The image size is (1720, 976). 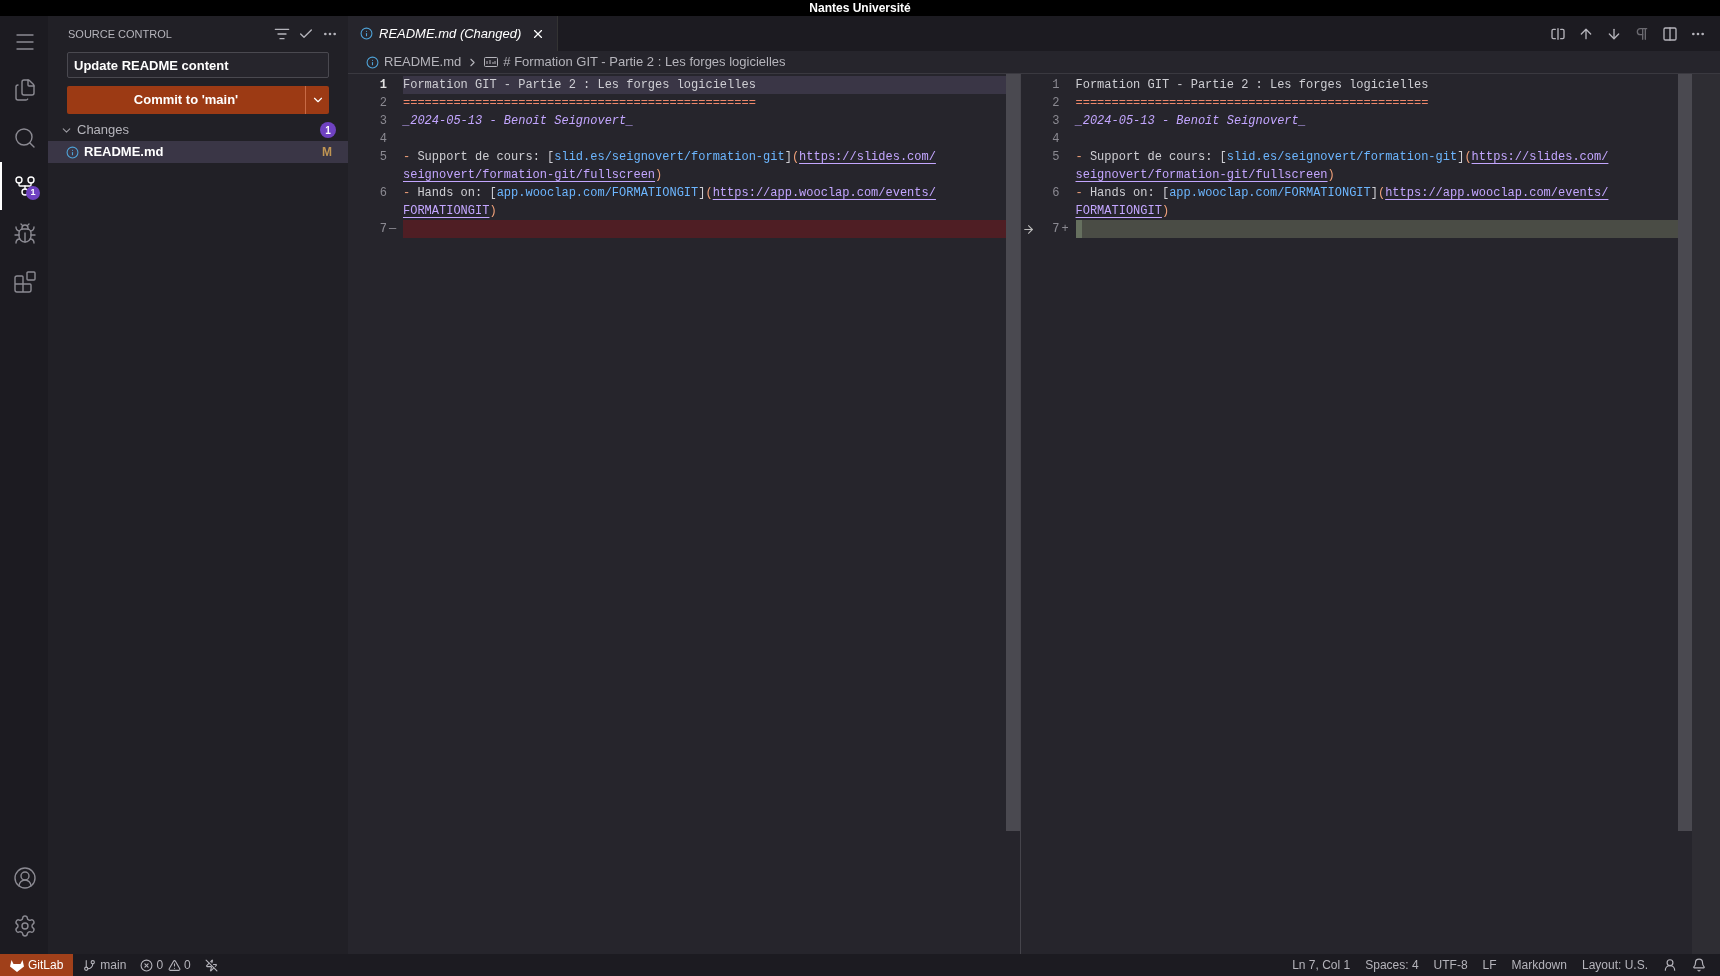 What do you see at coordinates (198, 130) in the screenshot?
I see `changes-header: Changes 1` at bounding box center [198, 130].